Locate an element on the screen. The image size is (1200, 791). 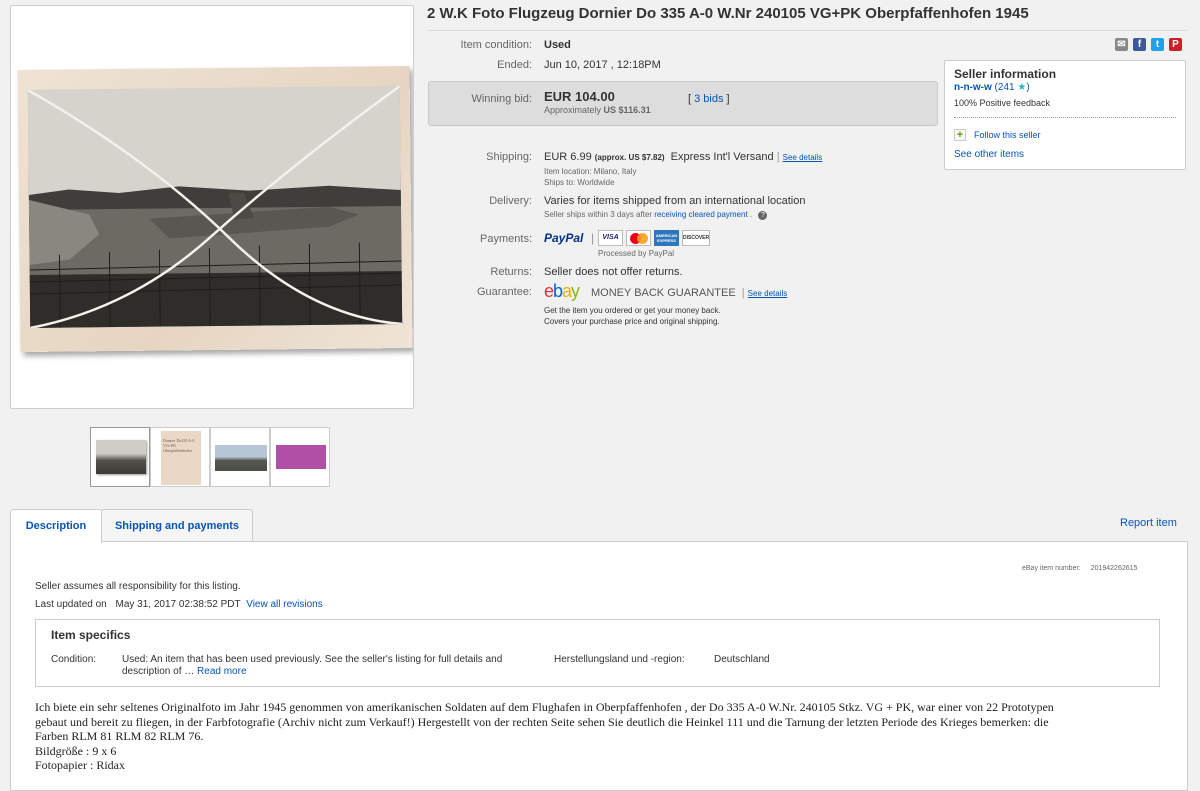
seller-heading: Seller information is located at coordinates (1005, 74).